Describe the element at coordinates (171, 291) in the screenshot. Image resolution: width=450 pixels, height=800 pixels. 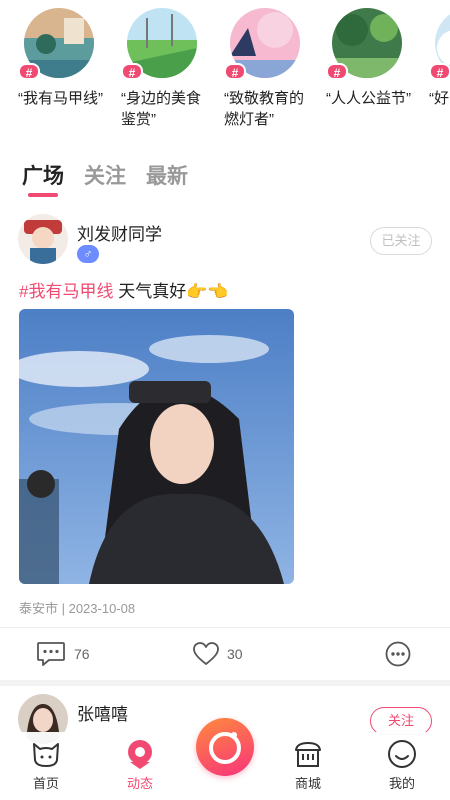
I see `post-caption: 天气真好👉👈` at that location.